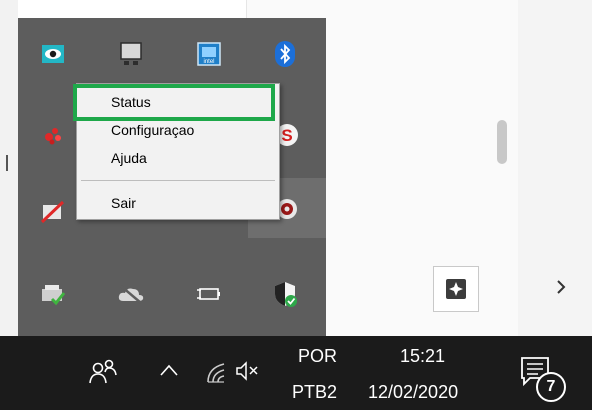  I want to click on text-cursor, so click(7, 163).